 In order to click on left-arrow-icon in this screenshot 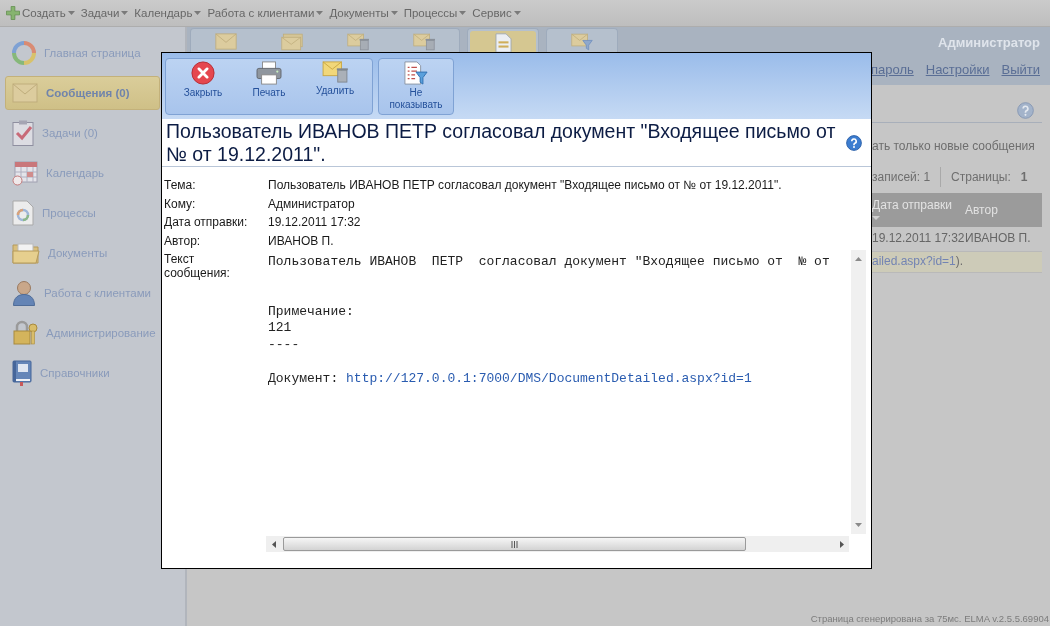, I will do `click(274, 544)`.